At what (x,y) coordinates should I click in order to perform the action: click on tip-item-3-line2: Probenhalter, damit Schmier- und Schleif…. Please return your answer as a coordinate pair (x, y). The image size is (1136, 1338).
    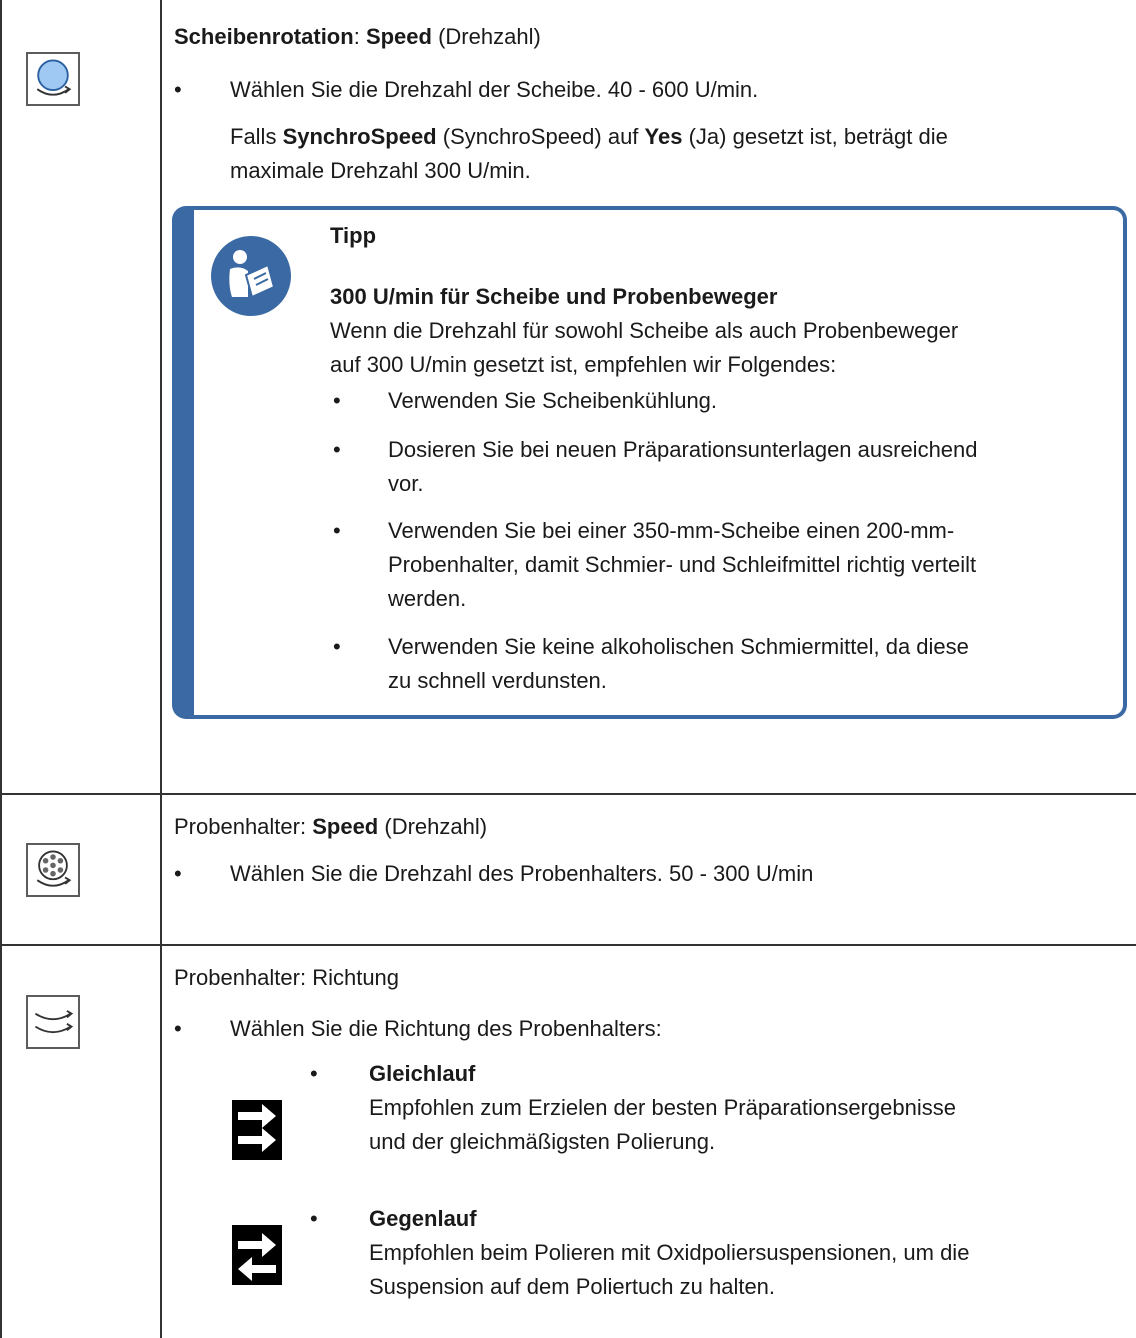
    Looking at the image, I should click on (682, 564).